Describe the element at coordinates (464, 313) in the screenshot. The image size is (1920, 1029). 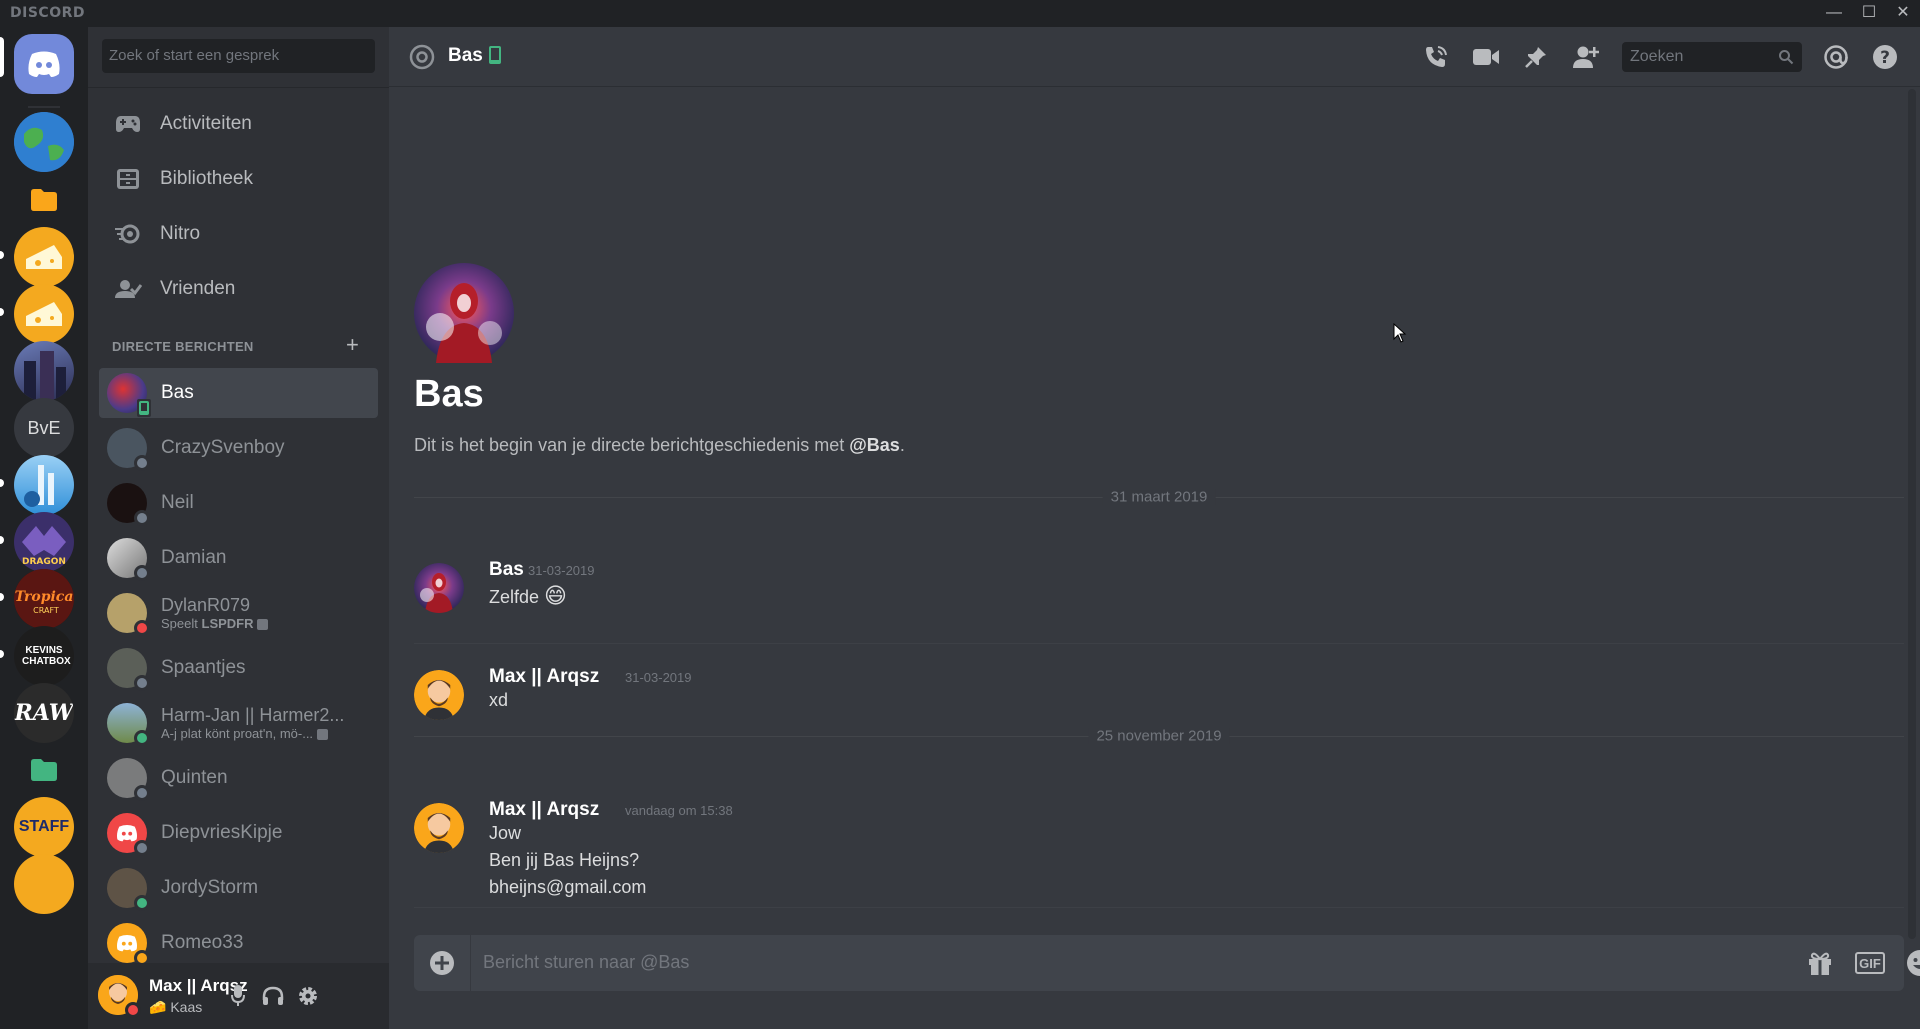
I see `recipient-avatar` at that location.